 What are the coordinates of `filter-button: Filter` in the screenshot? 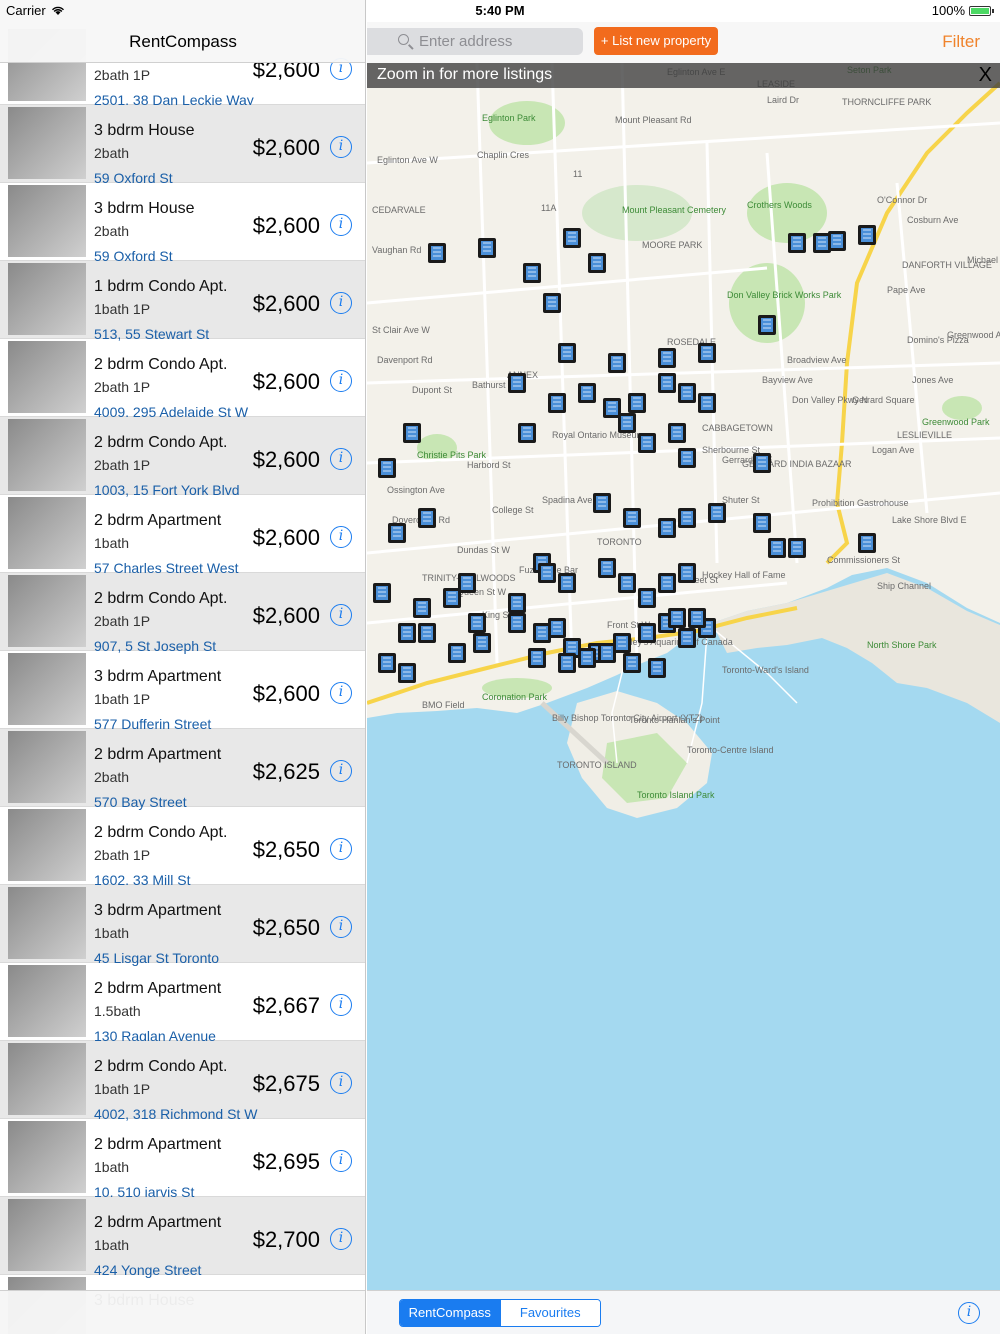 It's located at (961, 42).